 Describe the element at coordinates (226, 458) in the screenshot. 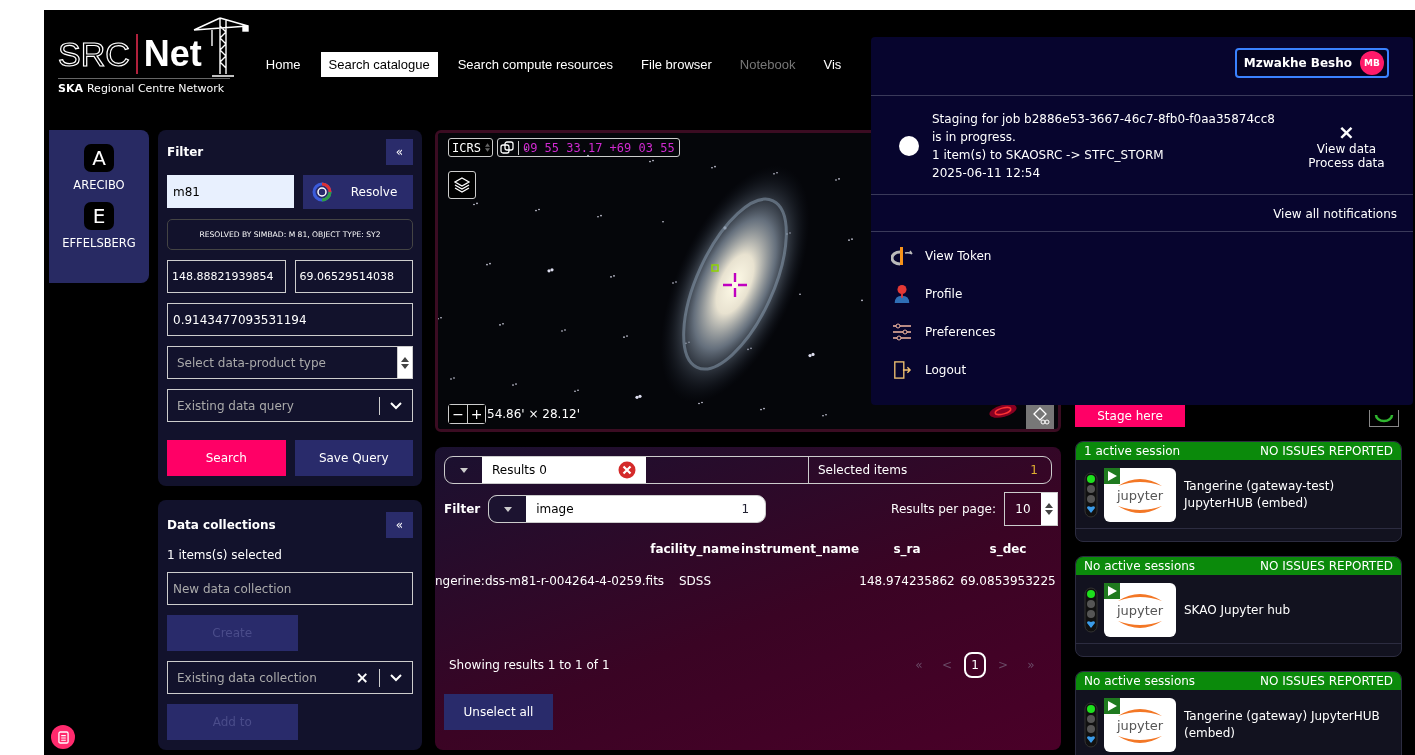

I see `search-button: Search` at that location.